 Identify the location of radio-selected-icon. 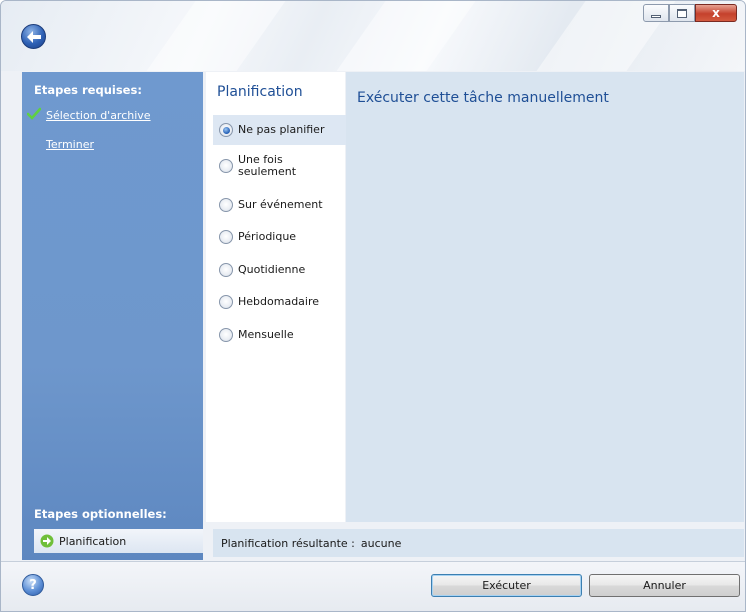
(226, 130).